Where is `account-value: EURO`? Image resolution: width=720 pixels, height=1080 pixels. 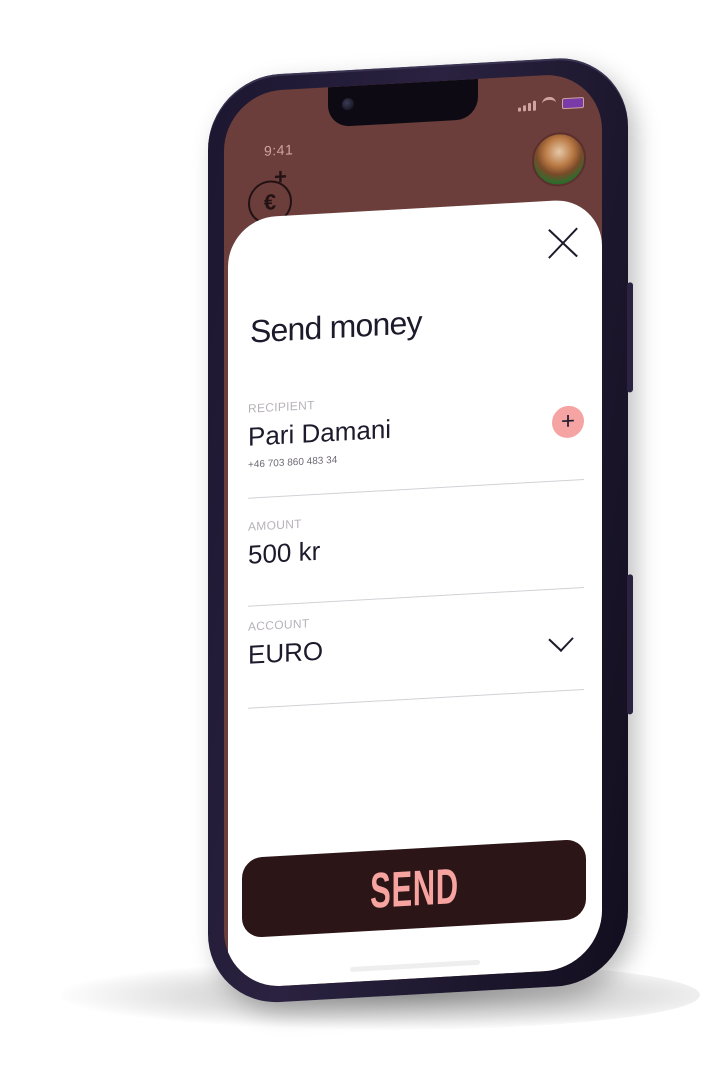 account-value: EURO is located at coordinates (286, 652).